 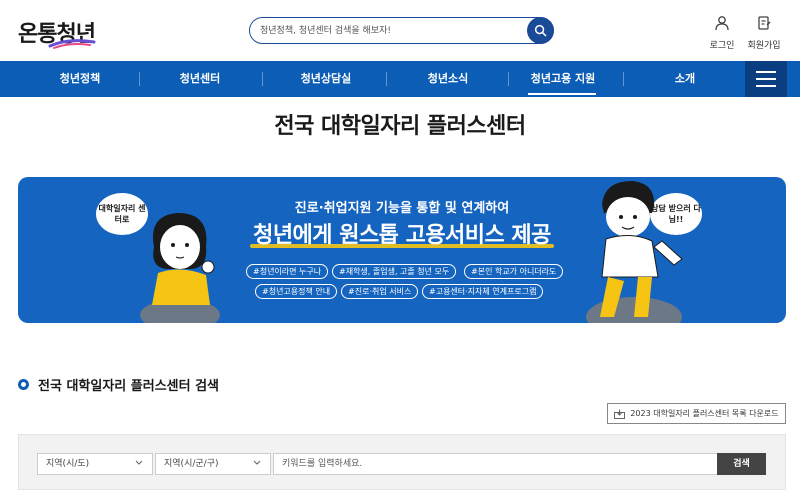 I want to click on download-icon, so click(x=620, y=414).